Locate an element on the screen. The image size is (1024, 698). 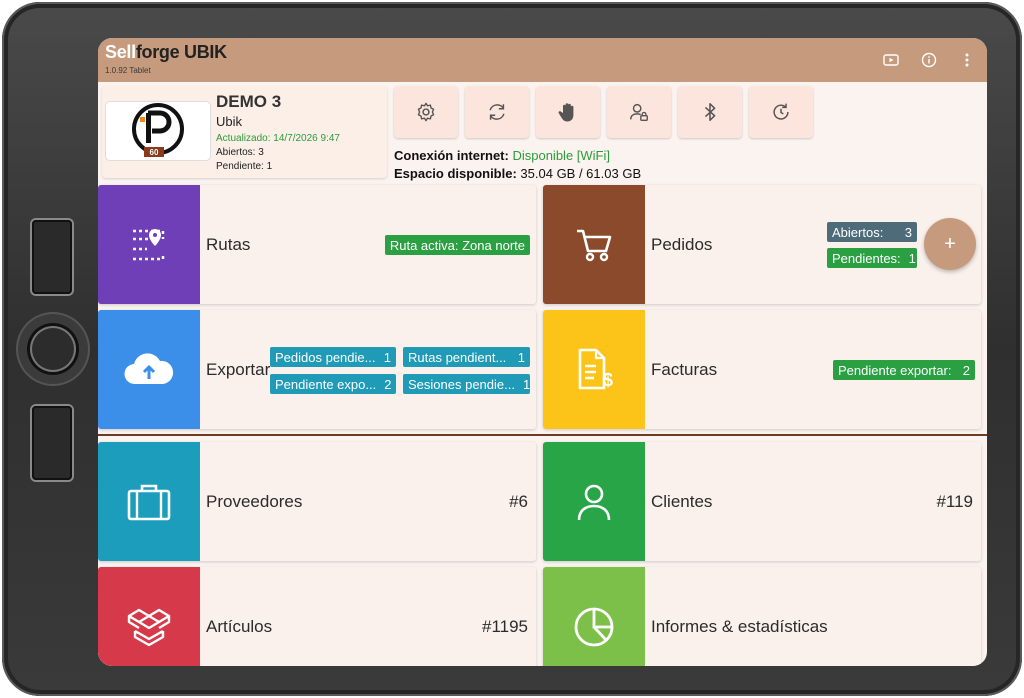
user-lock-icon is located at coordinates (639, 112).